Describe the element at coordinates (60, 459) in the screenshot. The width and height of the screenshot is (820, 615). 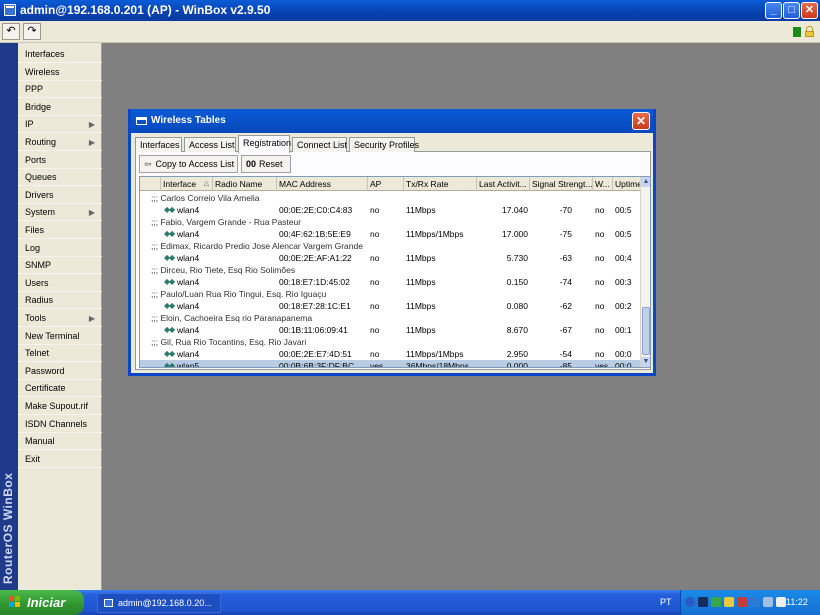
I see `menu-item-exit: Exit` at that location.